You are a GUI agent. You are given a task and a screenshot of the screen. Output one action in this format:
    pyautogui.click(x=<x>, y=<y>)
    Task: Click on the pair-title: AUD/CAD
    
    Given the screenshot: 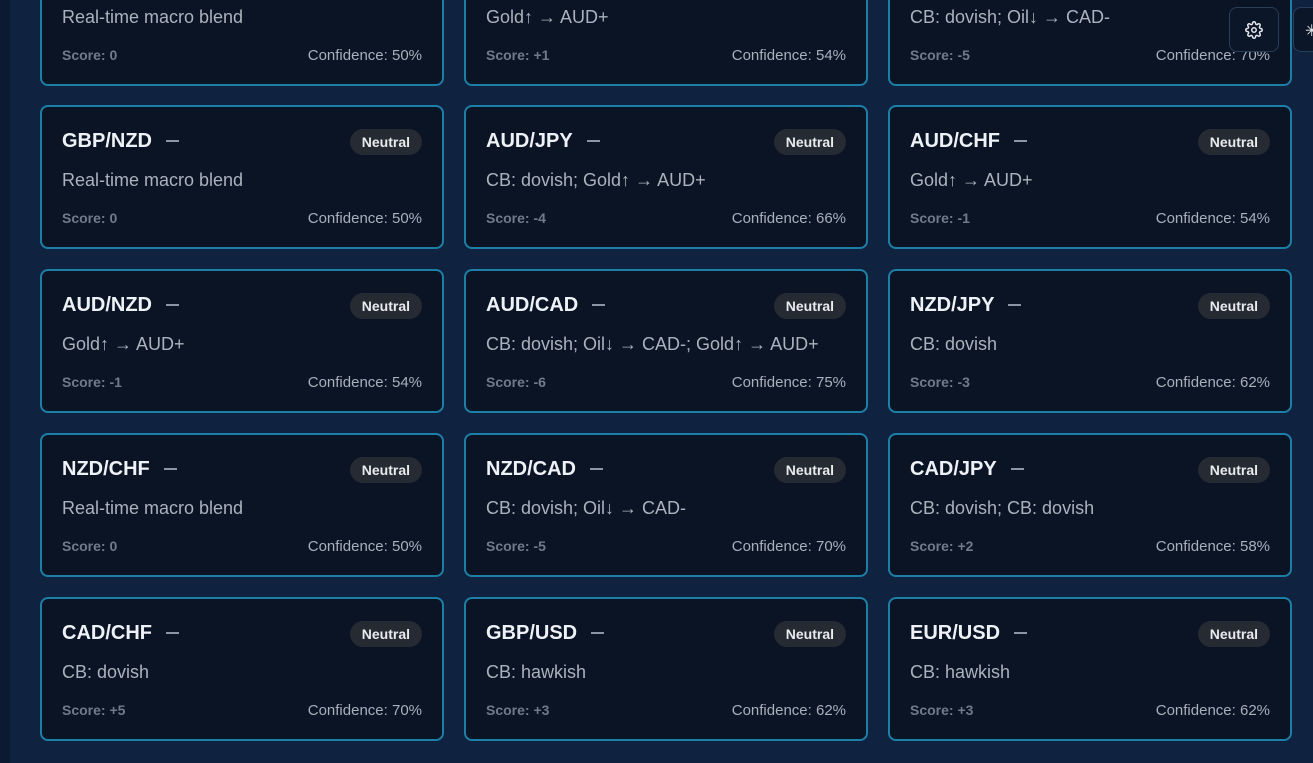 What is the action you would take?
    pyautogui.click(x=532, y=305)
    